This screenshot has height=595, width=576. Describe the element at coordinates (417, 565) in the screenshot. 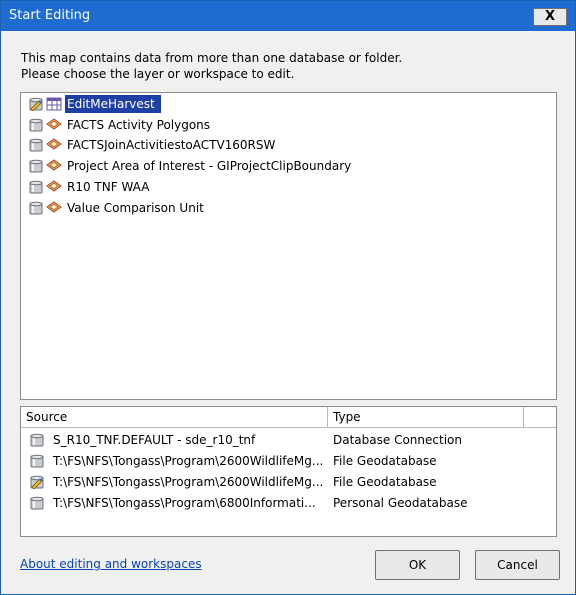

I see `ok-button: OK` at that location.